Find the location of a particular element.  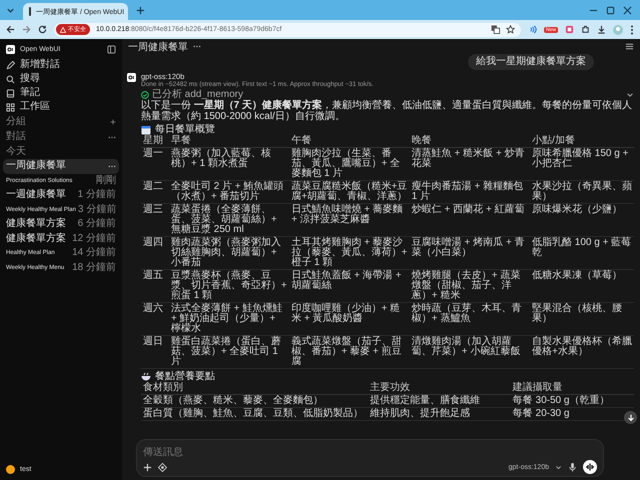

table-cell: 自製水果優格杯（希臘優格+水果） is located at coordinates (582, 352).